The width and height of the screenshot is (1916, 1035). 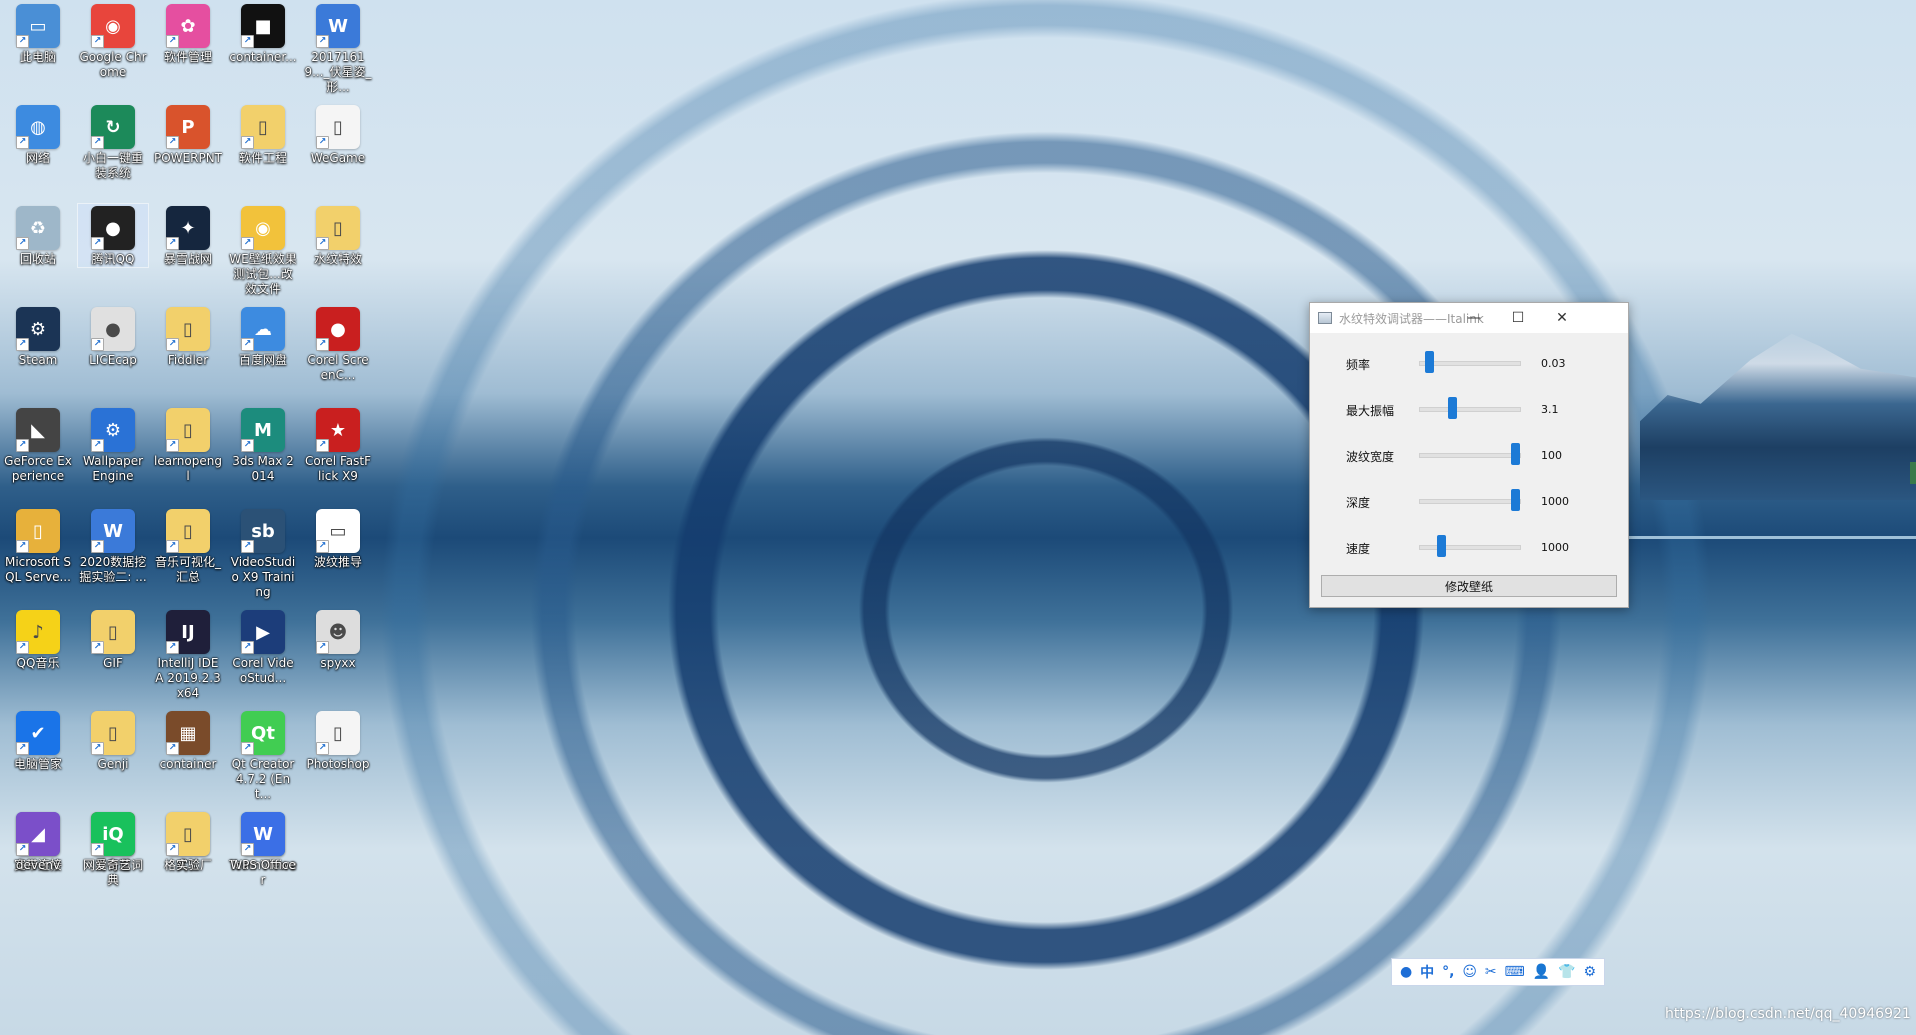 I want to click on desktop-icon: ⚙ ↗ Steam, so click(x=38, y=336).